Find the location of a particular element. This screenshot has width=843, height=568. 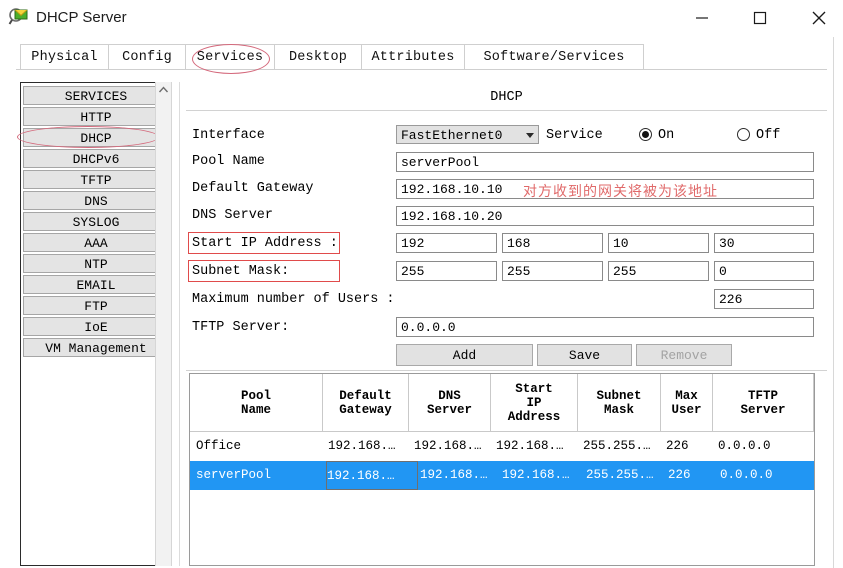

dns-server-label: DNS Server is located at coordinates (233, 215).